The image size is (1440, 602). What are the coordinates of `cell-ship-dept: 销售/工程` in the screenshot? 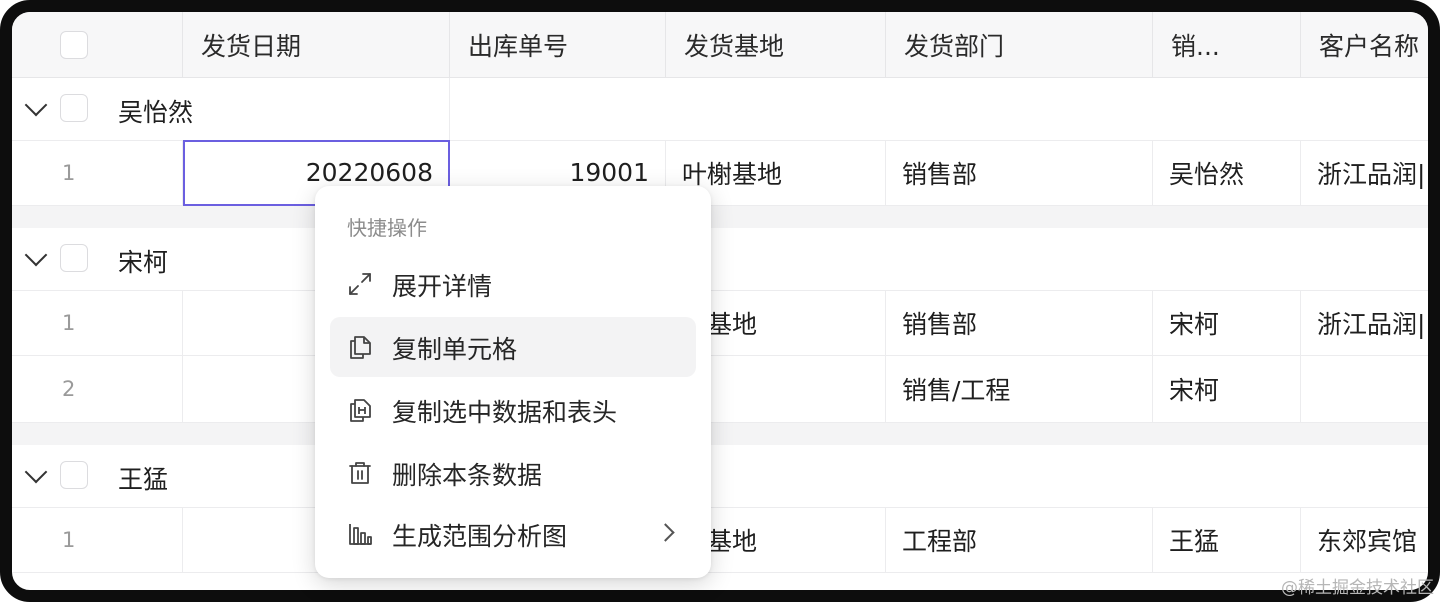 It's located at (1019, 389).